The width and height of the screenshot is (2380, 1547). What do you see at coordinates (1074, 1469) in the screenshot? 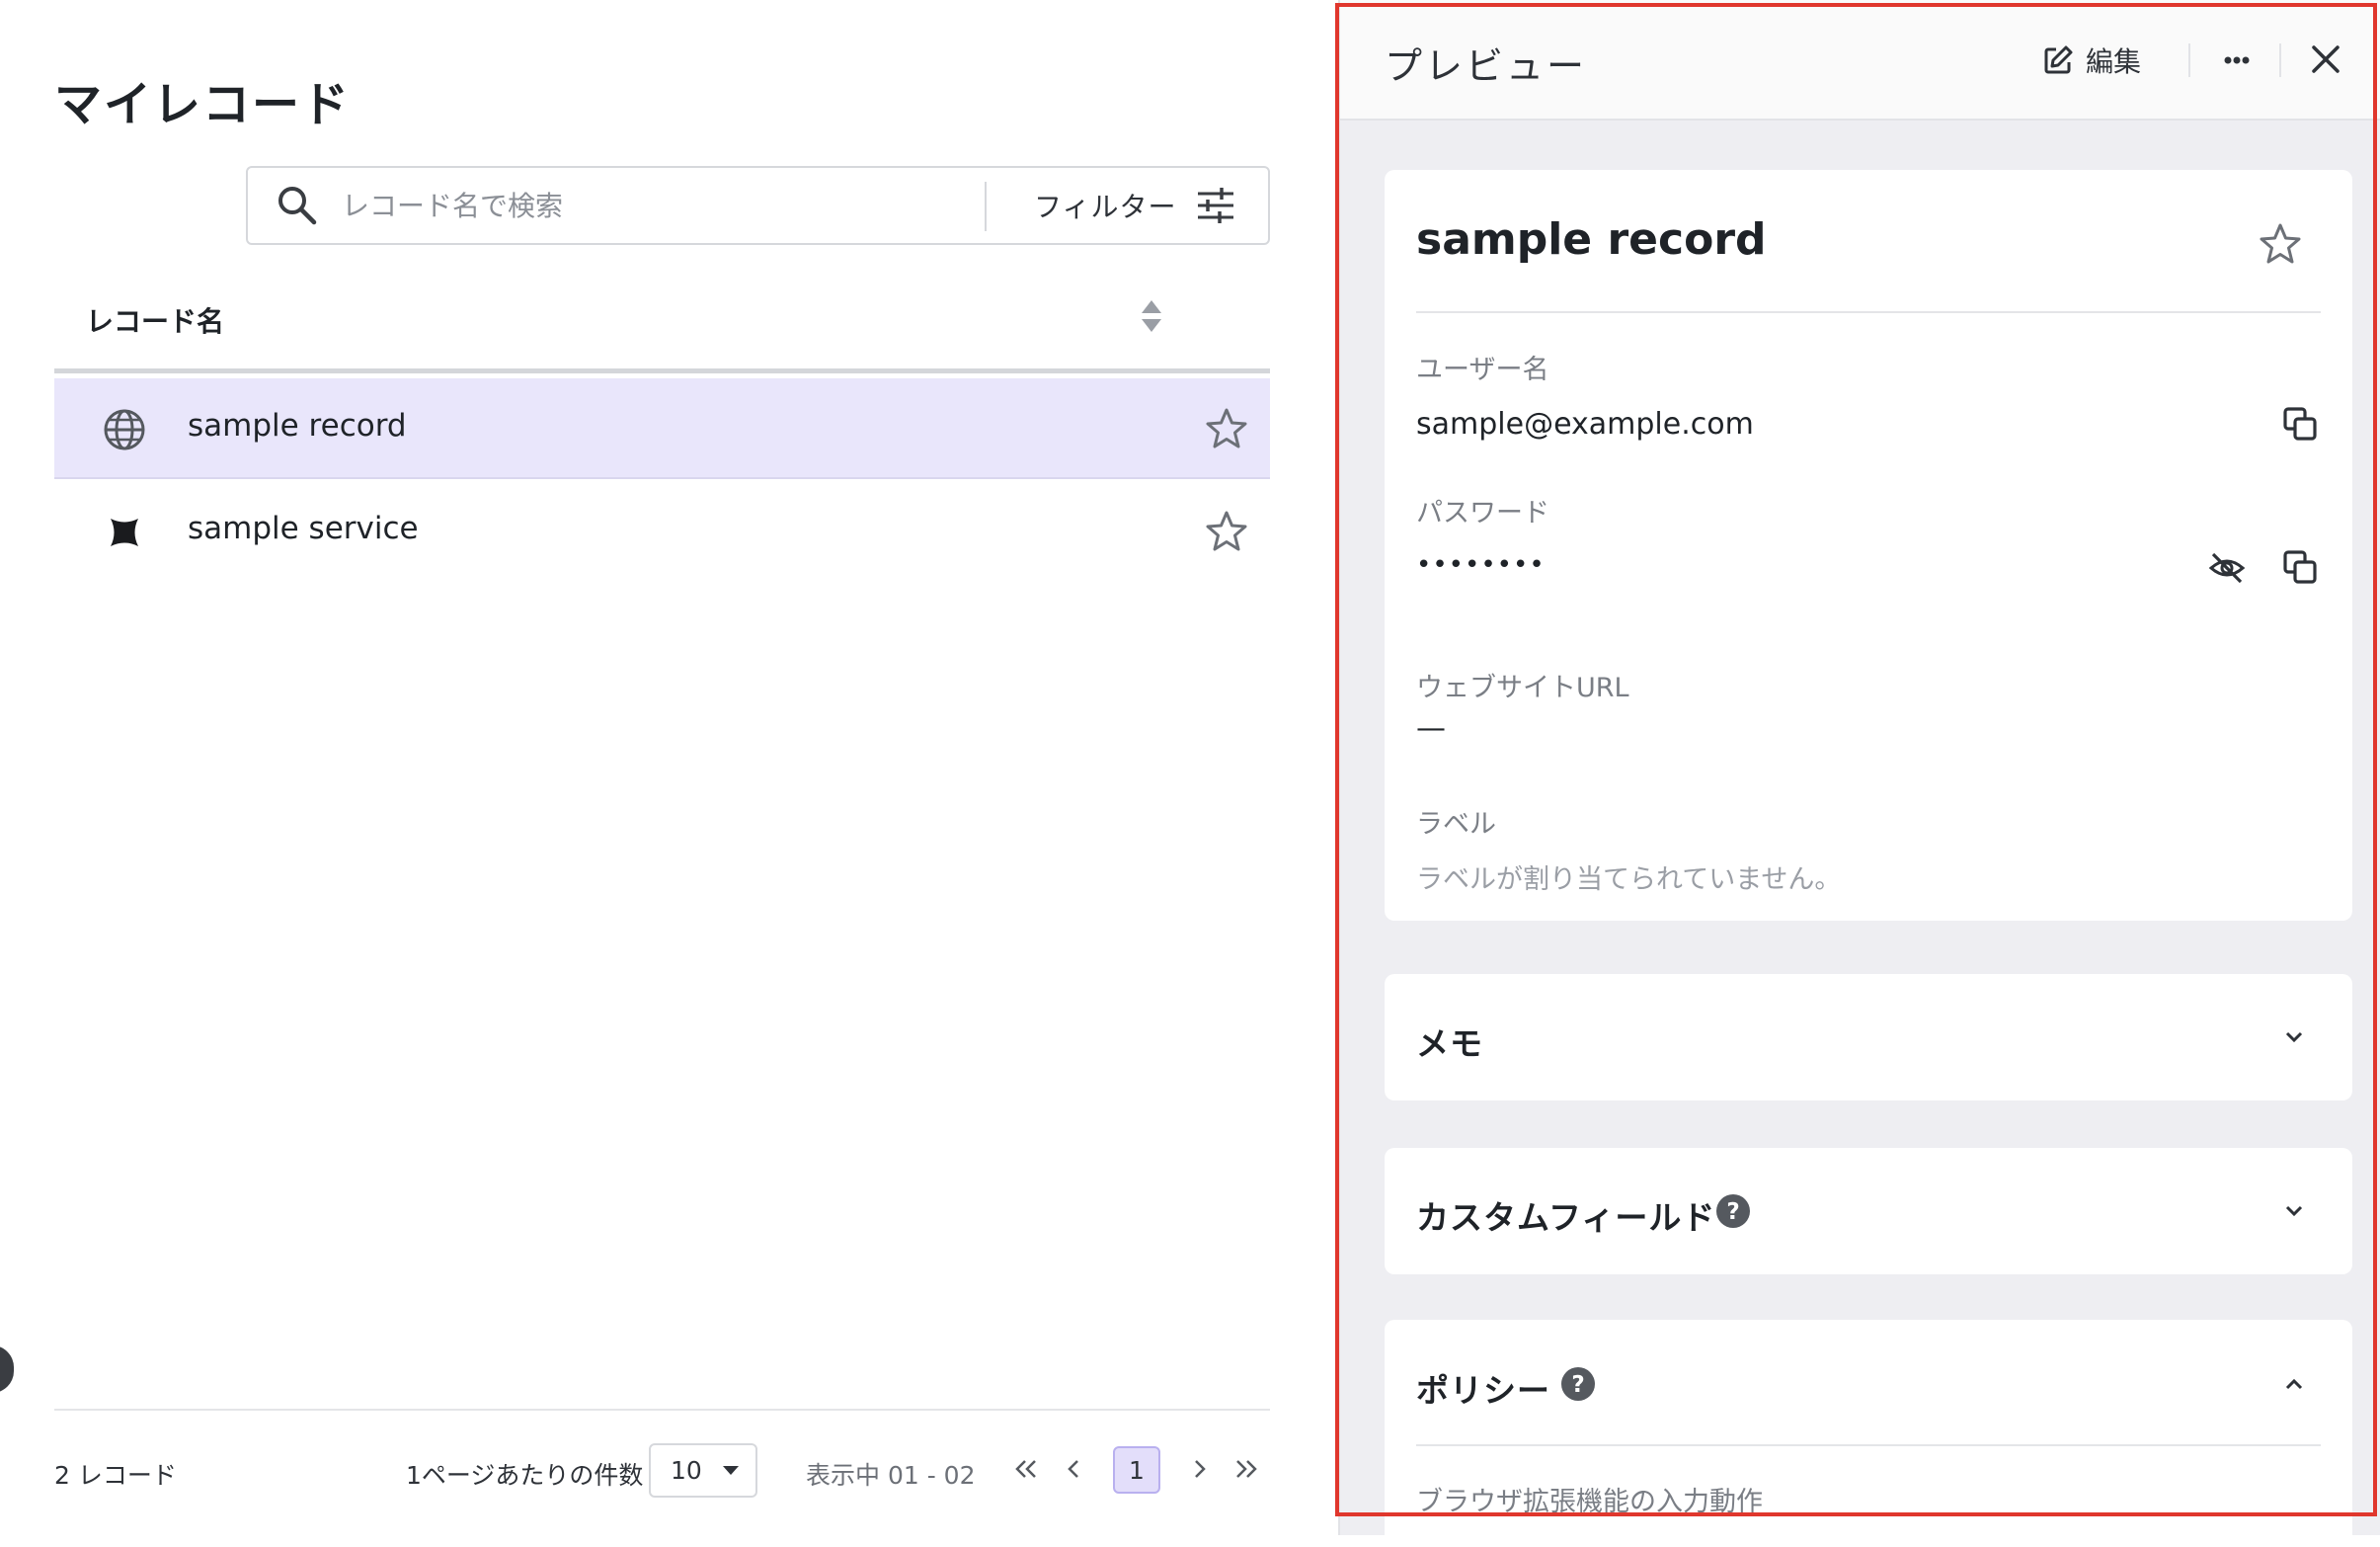
I see `prev-page-icon` at bounding box center [1074, 1469].